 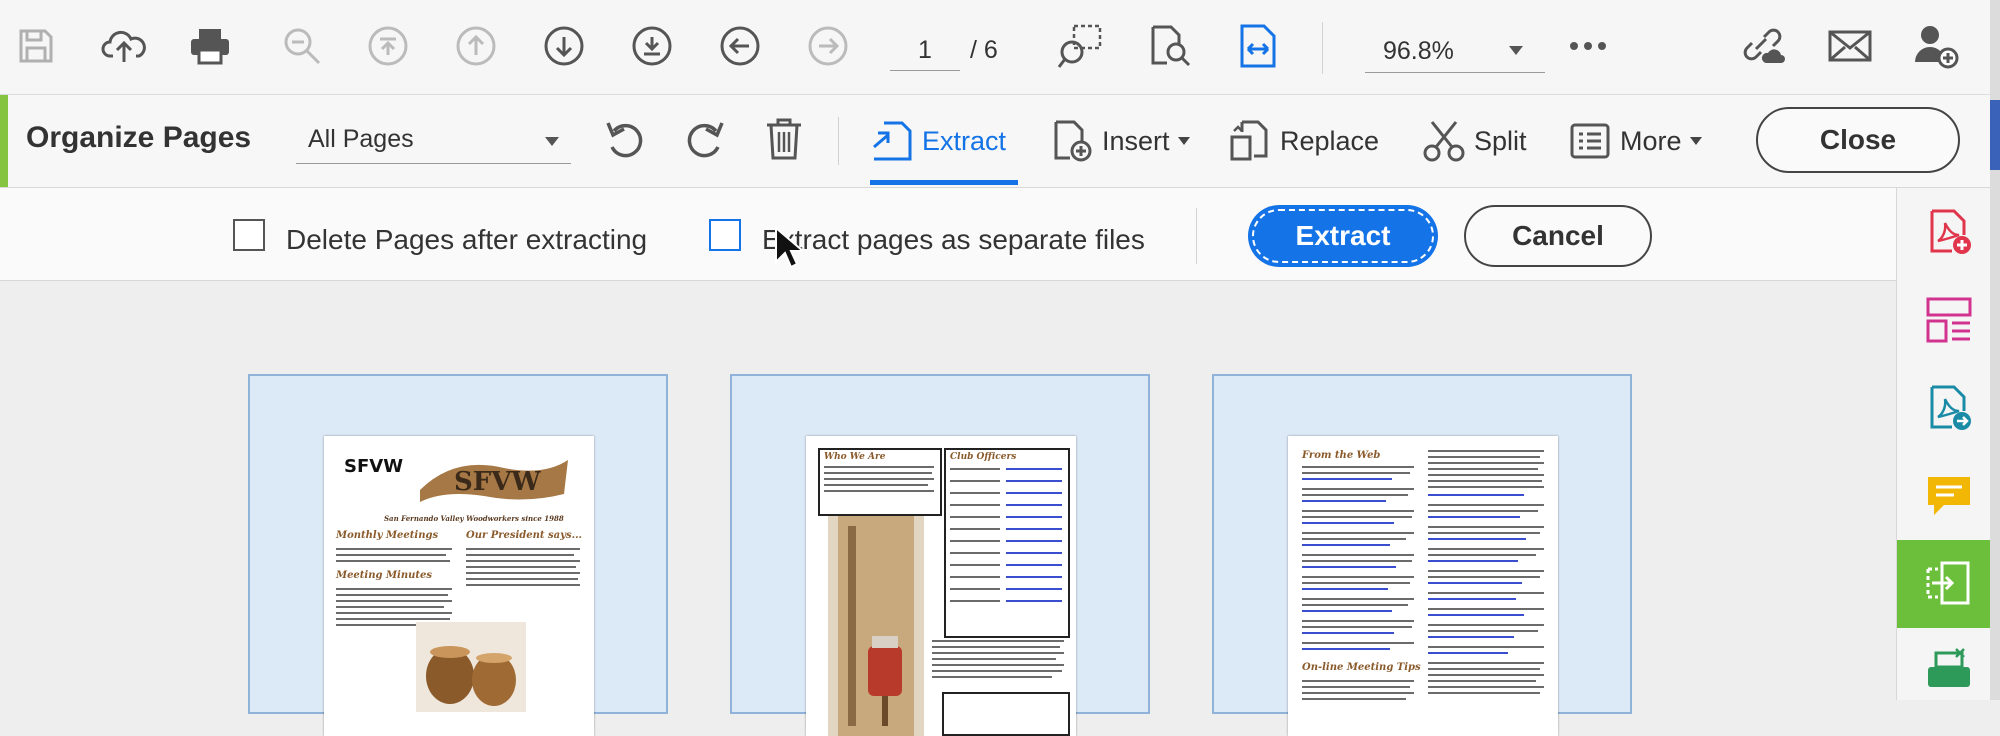 I want to click on separate-files-checkbox, so click(x=725, y=235).